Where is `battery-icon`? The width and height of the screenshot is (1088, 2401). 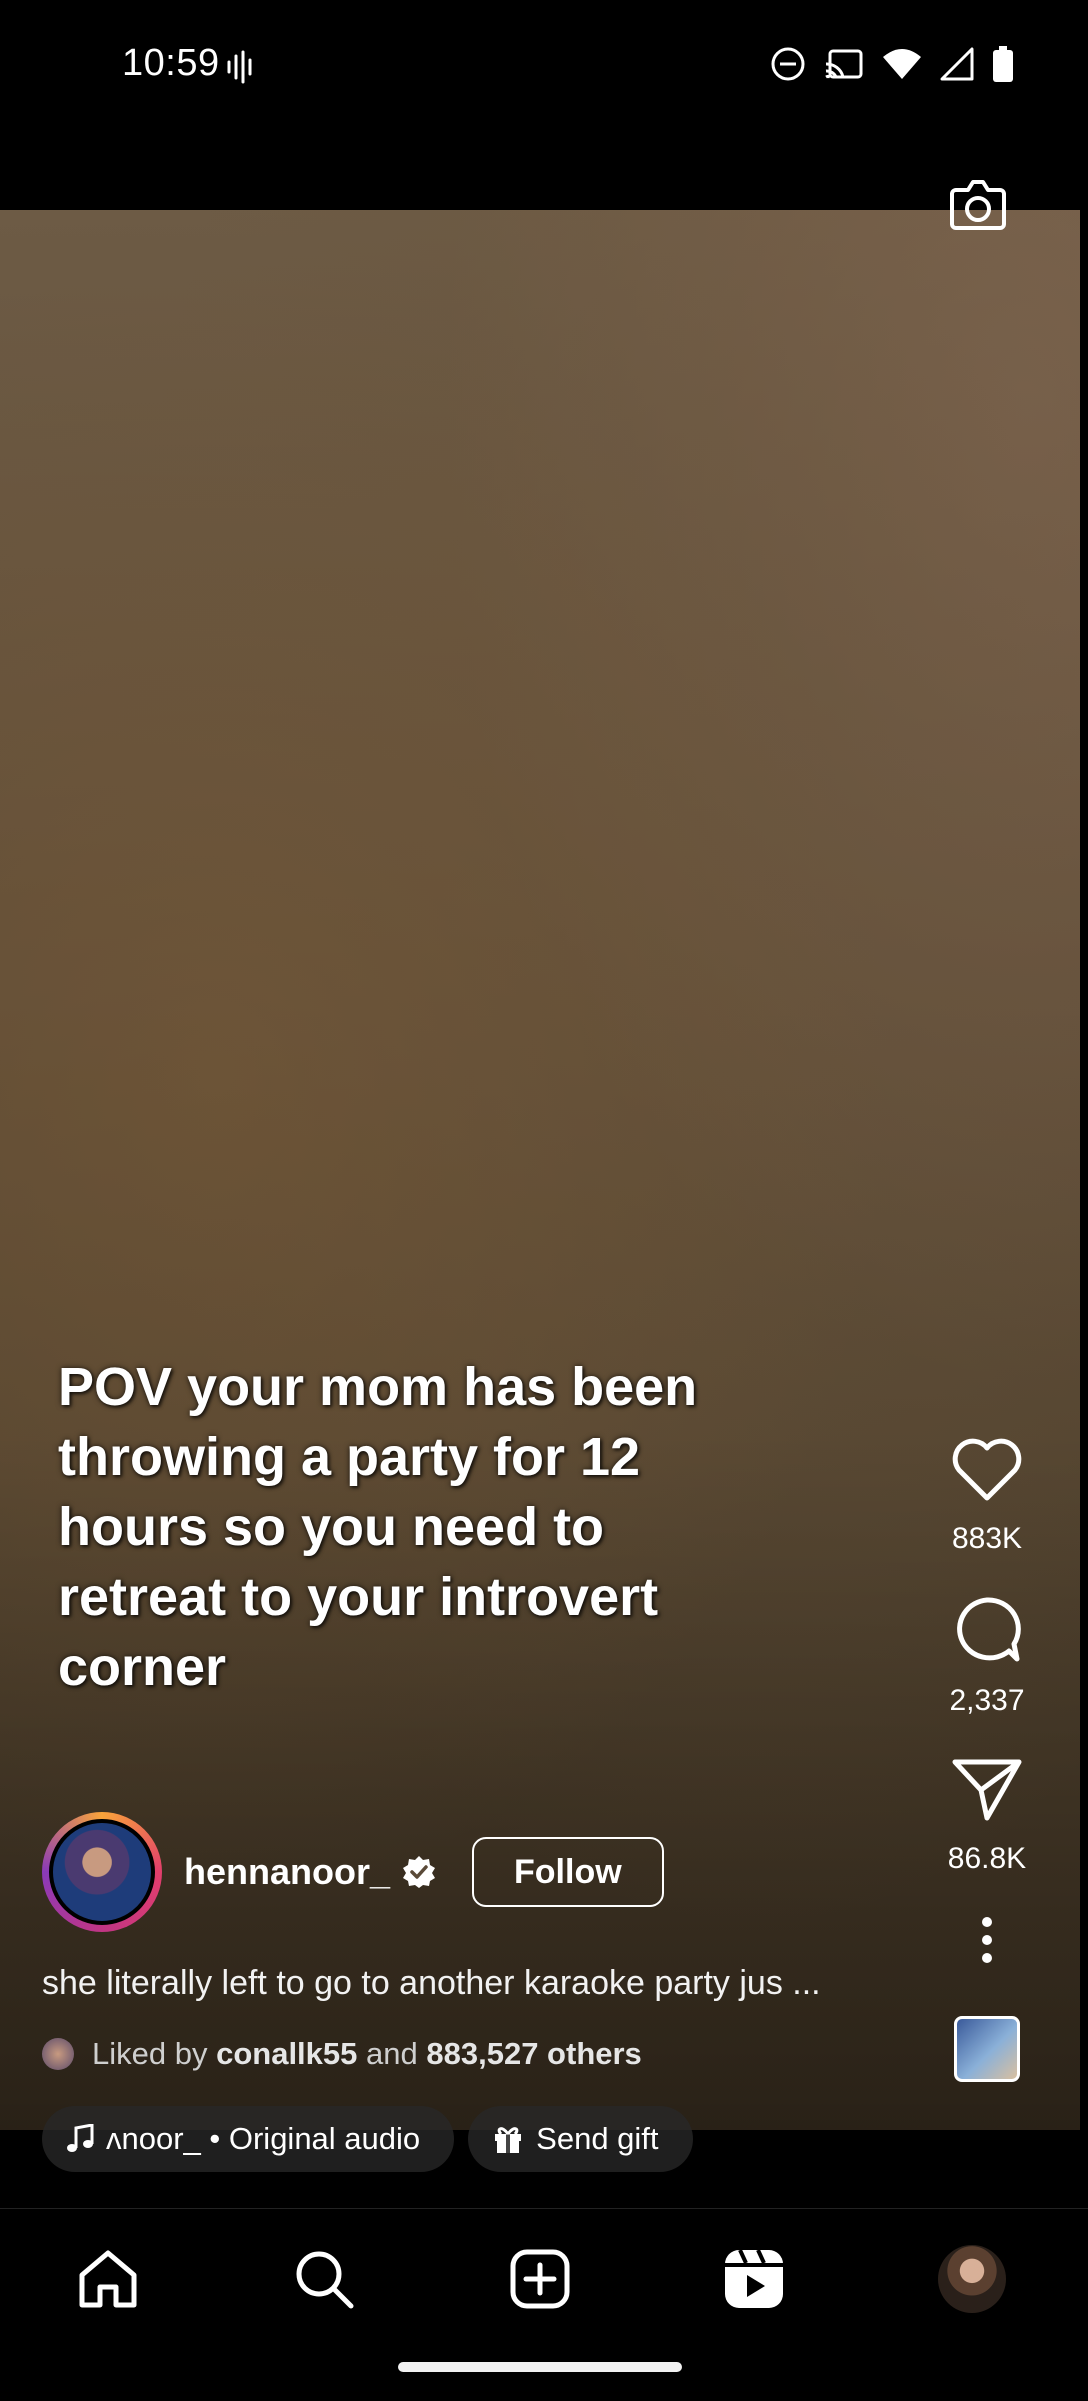 battery-icon is located at coordinates (1003, 64).